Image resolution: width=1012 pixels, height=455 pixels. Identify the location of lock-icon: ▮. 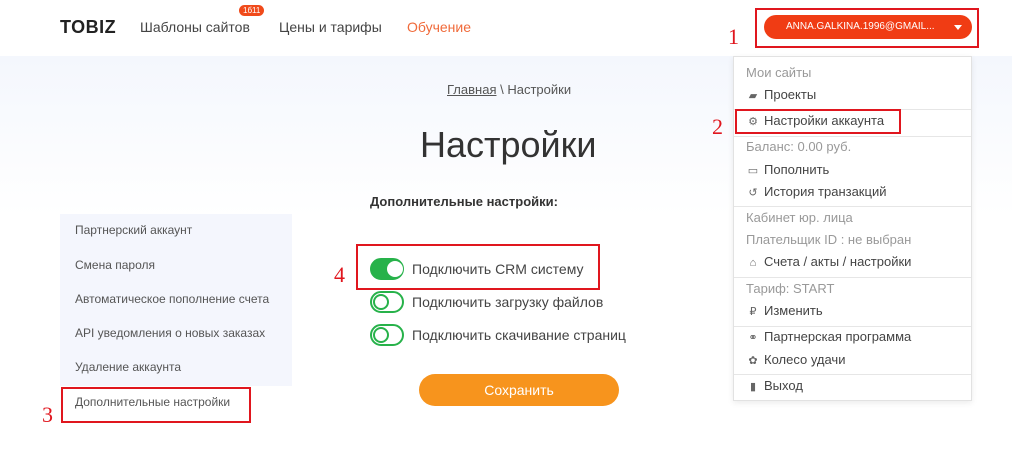
(753, 387).